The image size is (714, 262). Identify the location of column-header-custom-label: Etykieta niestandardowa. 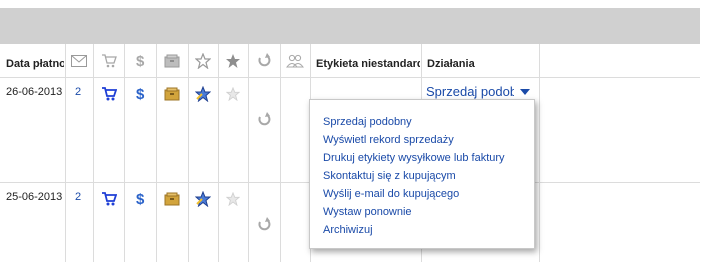
(368, 64).